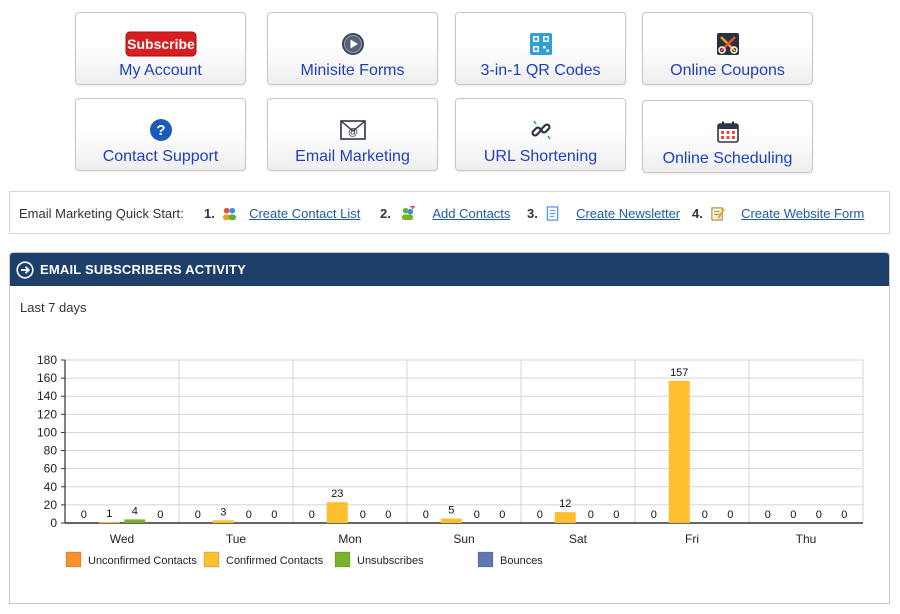 The image size is (900, 614). I want to click on create-website-form-link: Create Website Form, so click(802, 213).